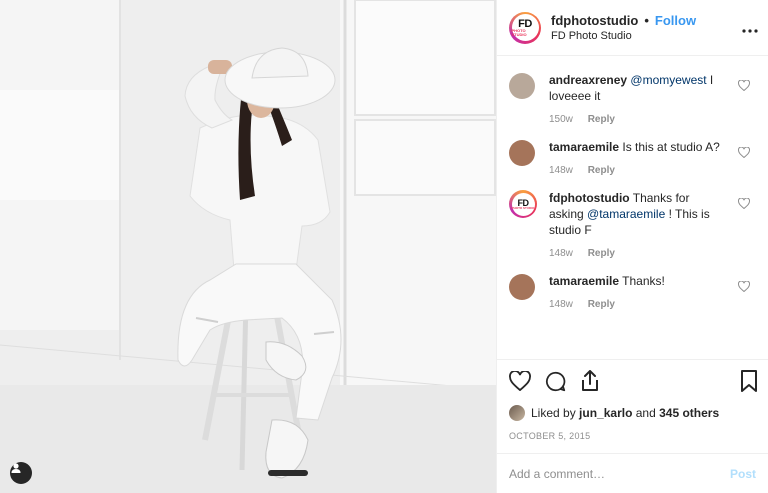 This screenshot has width=768, height=493. Describe the element at coordinates (743, 474) in the screenshot. I see `post-comment-button: Post` at that location.